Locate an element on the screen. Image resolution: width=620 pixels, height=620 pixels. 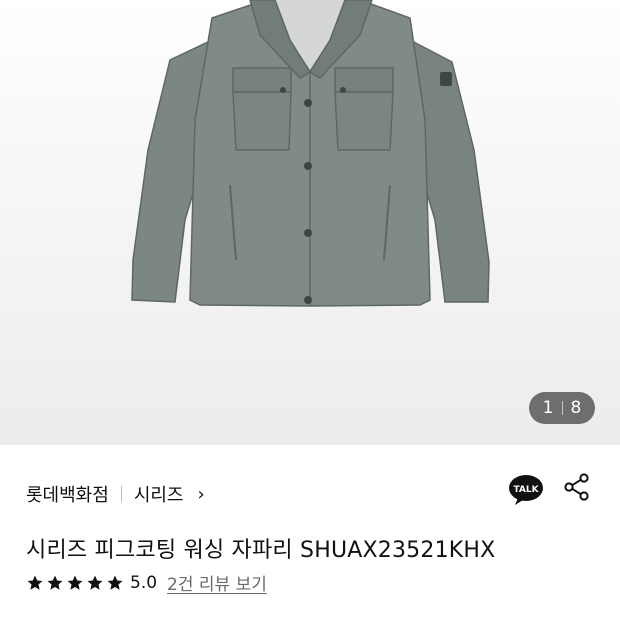
share-icon is located at coordinates (576, 487).